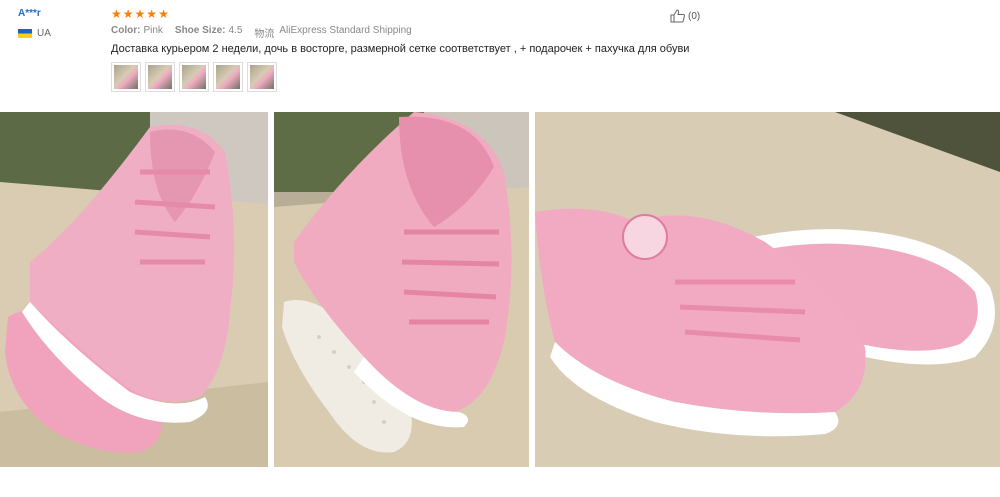  Describe the element at coordinates (345, 30) in the screenshot. I see `logistics-value: AliExpress Standard Shipping` at that location.